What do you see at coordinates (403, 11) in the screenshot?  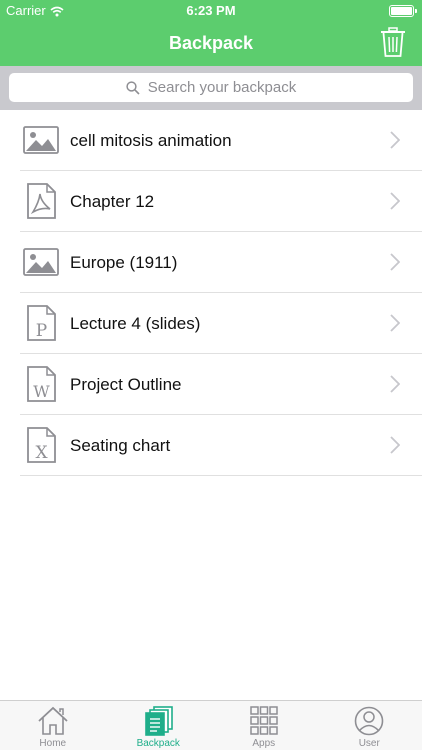 I see `battery-icon` at bounding box center [403, 11].